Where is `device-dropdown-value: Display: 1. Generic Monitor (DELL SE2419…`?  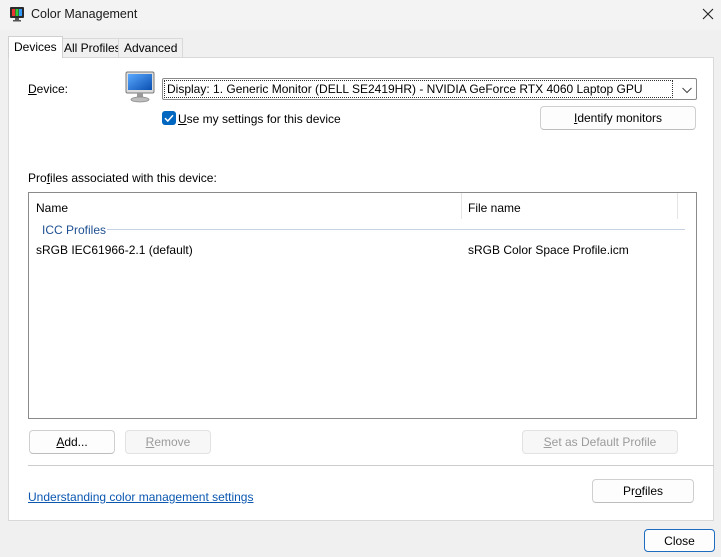 device-dropdown-value: Display: 1. Generic Monitor (DELL SE2419… is located at coordinates (405, 89).